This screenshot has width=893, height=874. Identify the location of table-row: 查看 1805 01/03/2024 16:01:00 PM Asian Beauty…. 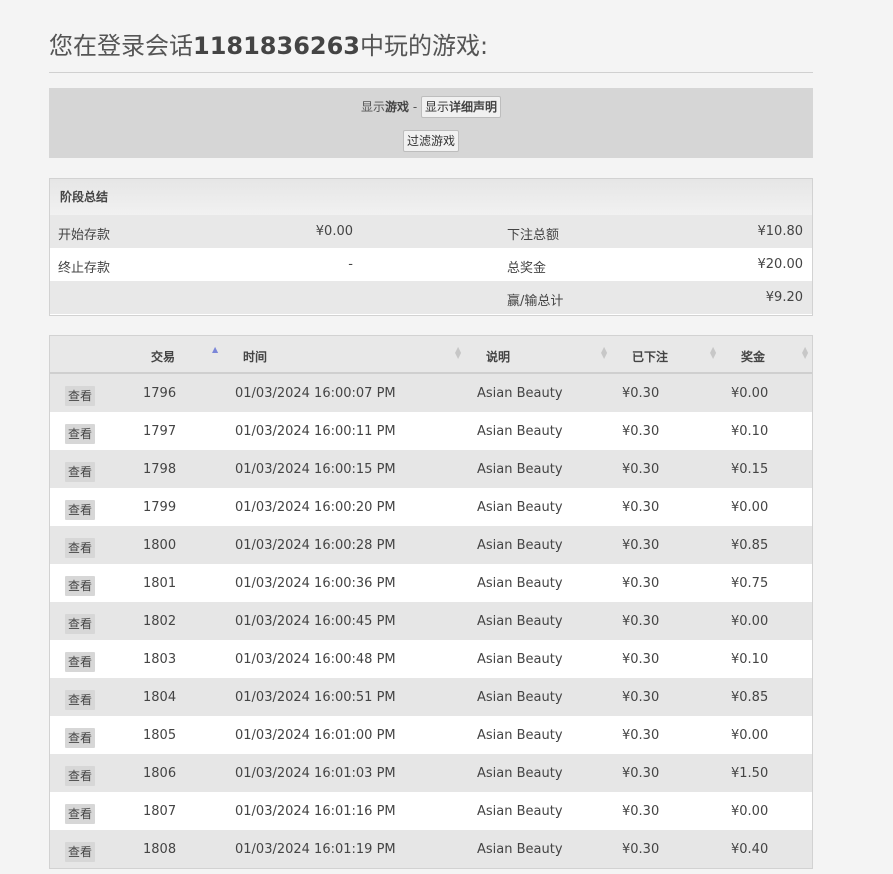
(431, 735).